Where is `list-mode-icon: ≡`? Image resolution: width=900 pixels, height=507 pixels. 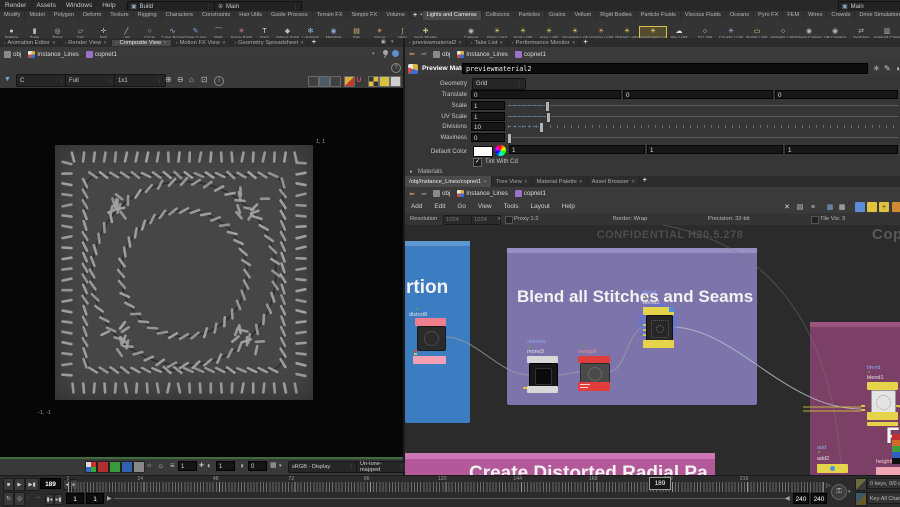 list-mode-icon: ≡ is located at coordinates (813, 207).